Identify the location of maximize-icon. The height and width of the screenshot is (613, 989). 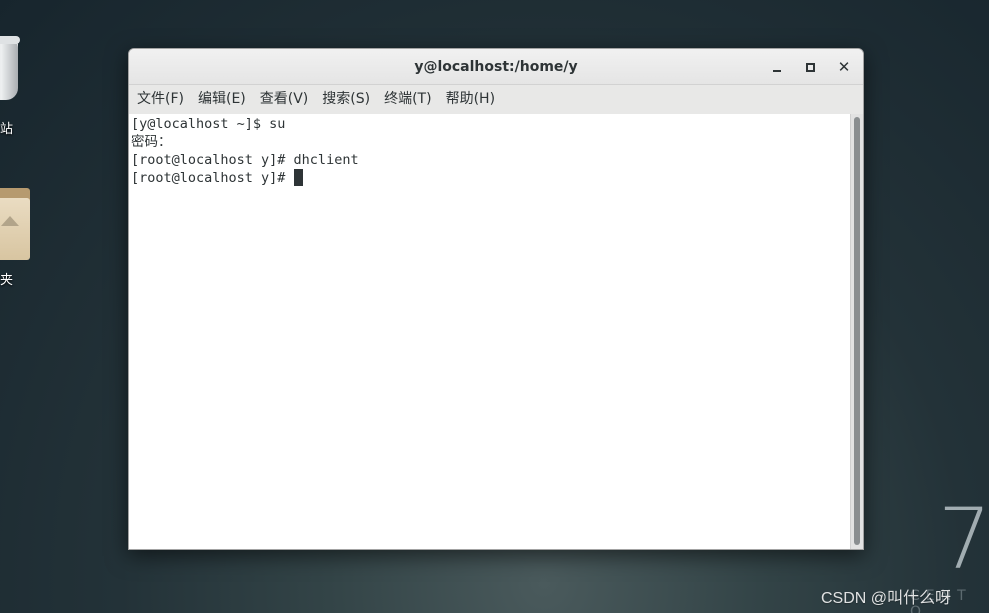
(810, 67).